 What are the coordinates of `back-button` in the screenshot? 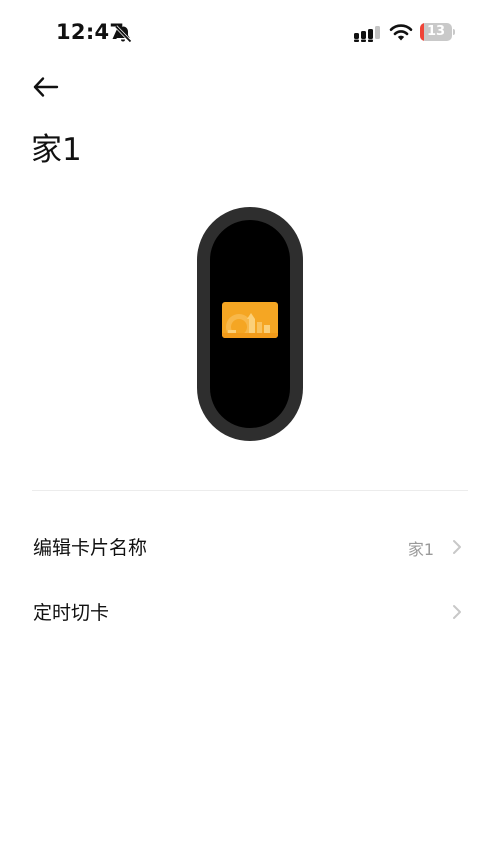 It's located at (47, 87).